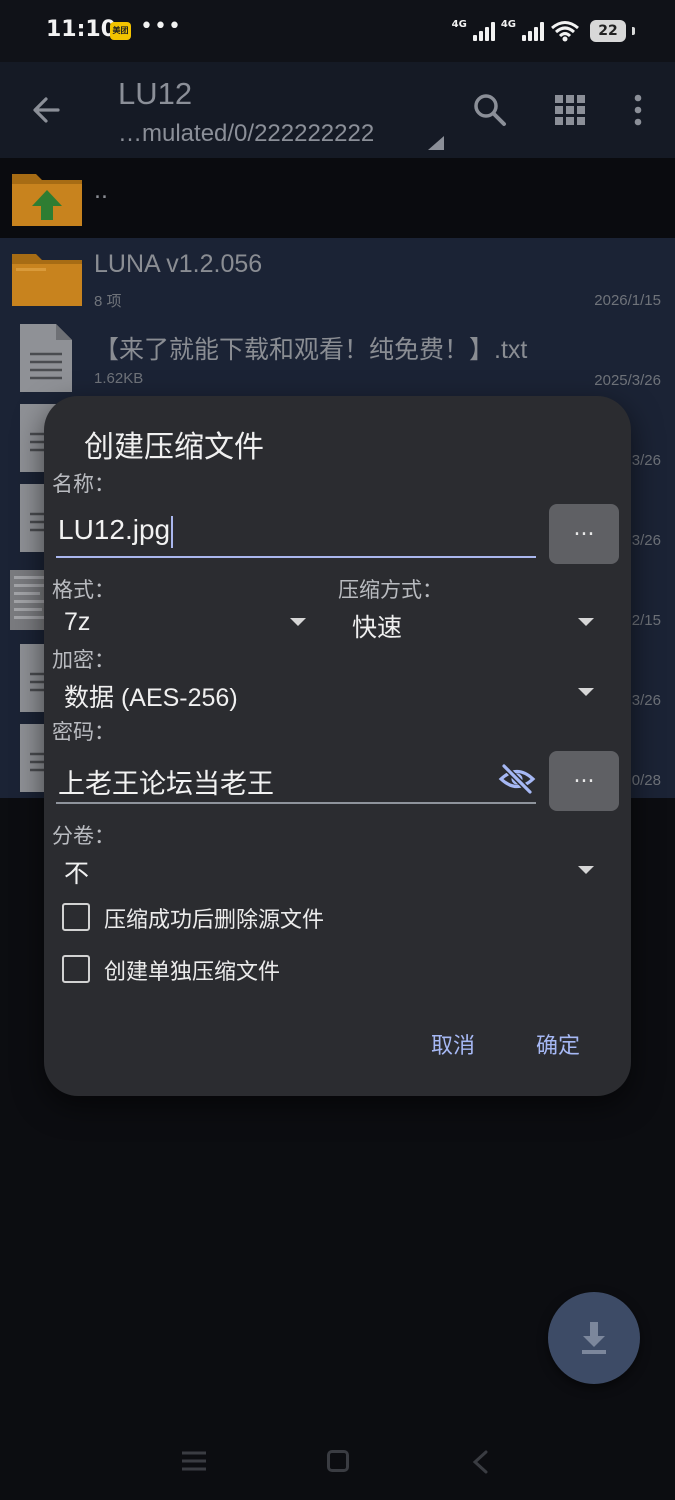 This screenshot has width=675, height=1500. Describe the element at coordinates (436, 143) in the screenshot. I see `path-dropdown-icon` at that location.